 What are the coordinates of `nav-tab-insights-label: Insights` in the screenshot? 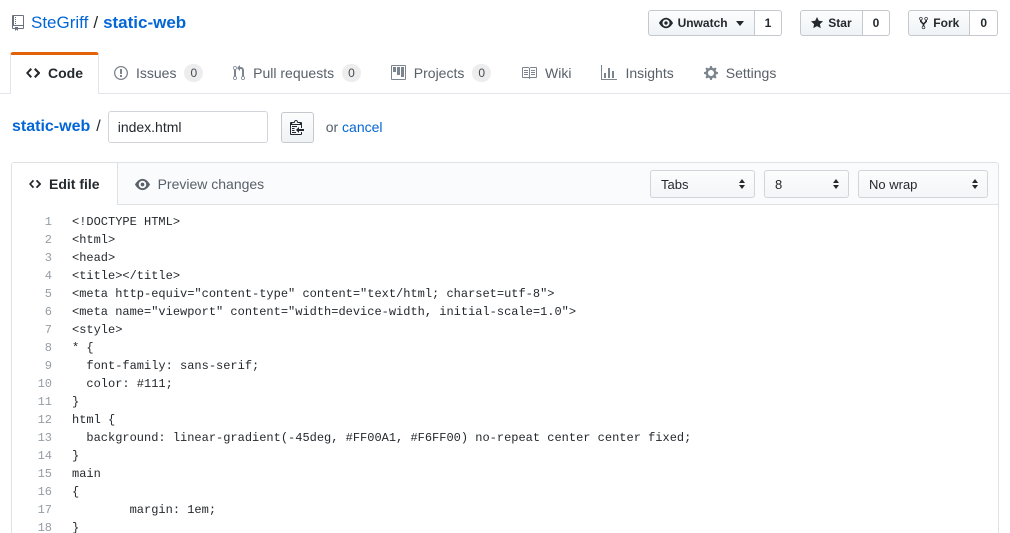 It's located at (649, 73).